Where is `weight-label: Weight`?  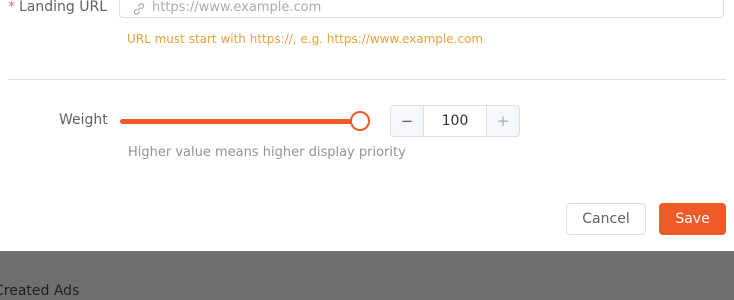 weight-label: Weight is located at coordinates (83, 120).